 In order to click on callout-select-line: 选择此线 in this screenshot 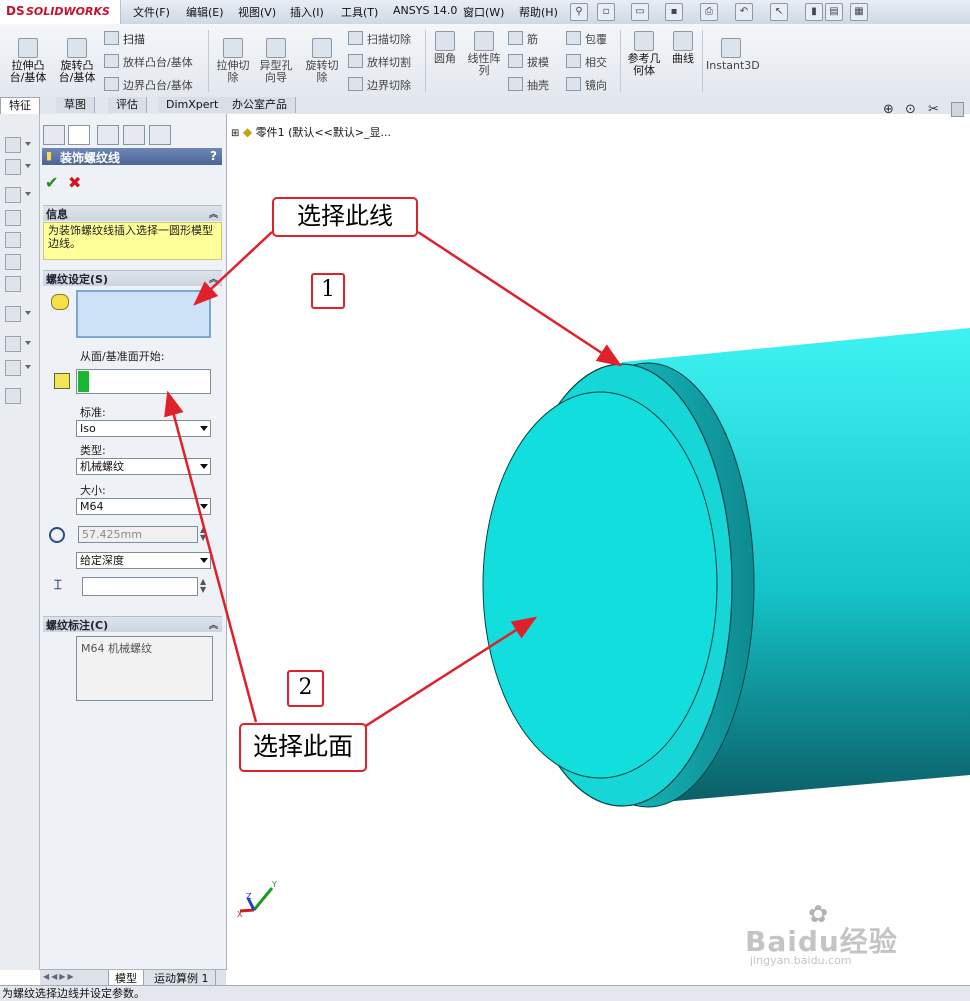, I will do `click(345, 217)`.